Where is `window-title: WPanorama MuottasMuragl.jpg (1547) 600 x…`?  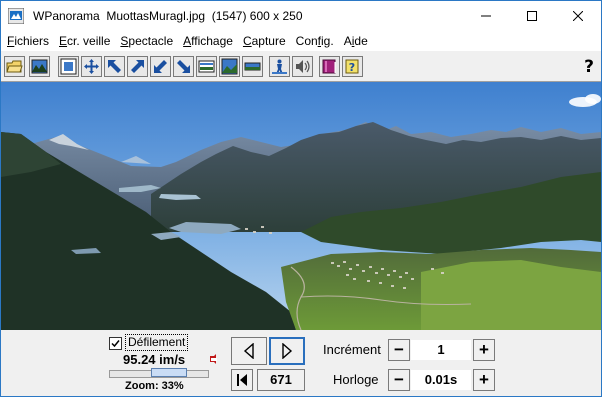
window-title: WPanorama MuottasMuragl.jpg (1547) 600 x… is located at coordinates (168, 16).